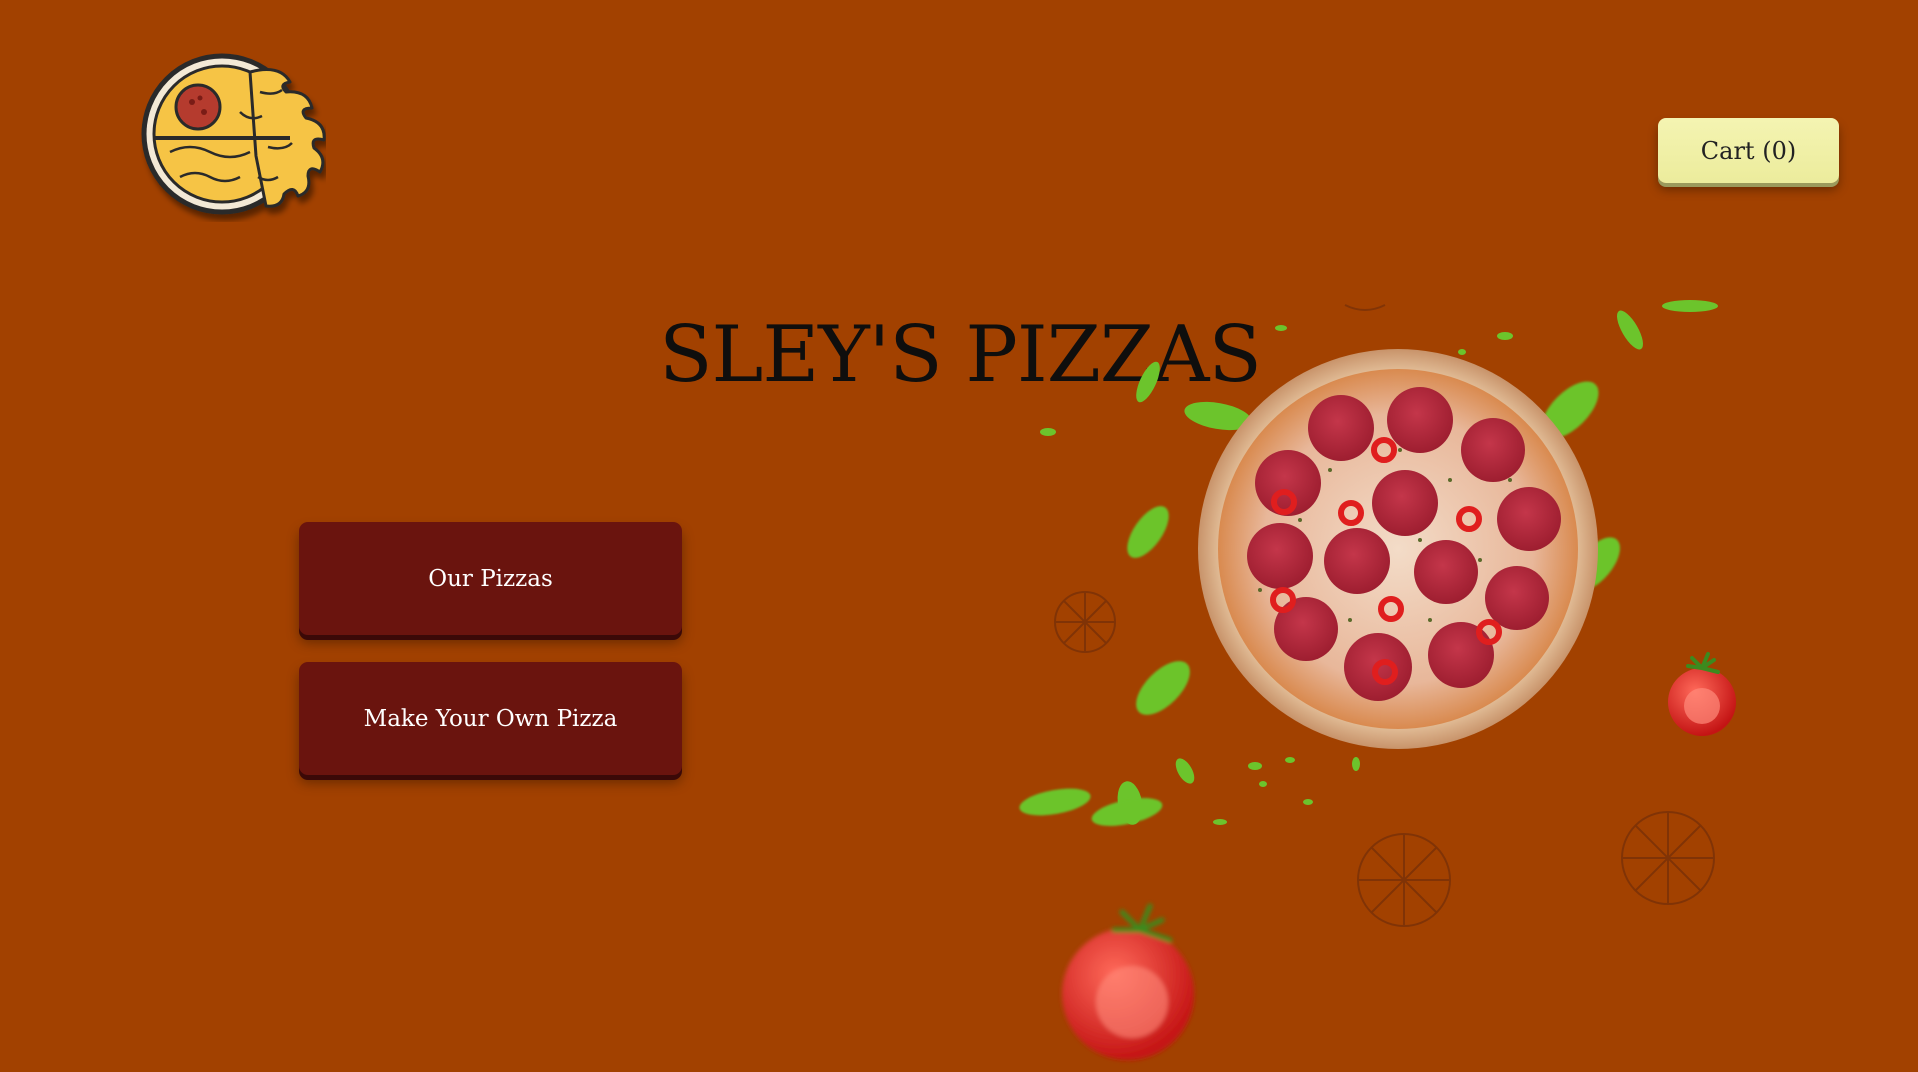 Image resolution: width=1918 pixels, height=1072 pixels. What do you see at coordinates (490, 718) in the screenshot?
I see `make-your-own-pizza-button: Make Your Own Pizza` at bounding box center [490, 718].